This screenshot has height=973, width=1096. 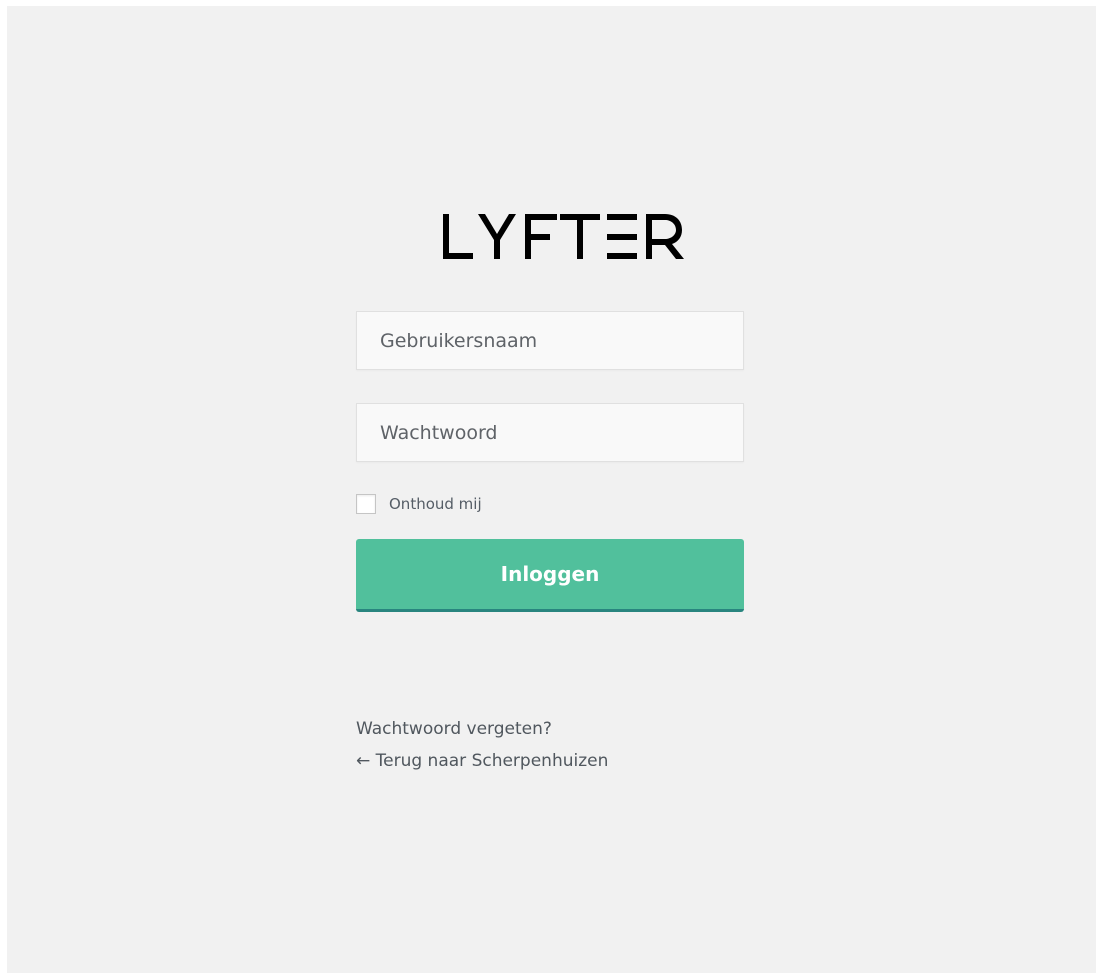 What do you see at coordinates (482, 761) in the screenshot?
I see `back-to-site-link: ← Terug naar Scherpenhuizen` at bounding box center [482, 761].